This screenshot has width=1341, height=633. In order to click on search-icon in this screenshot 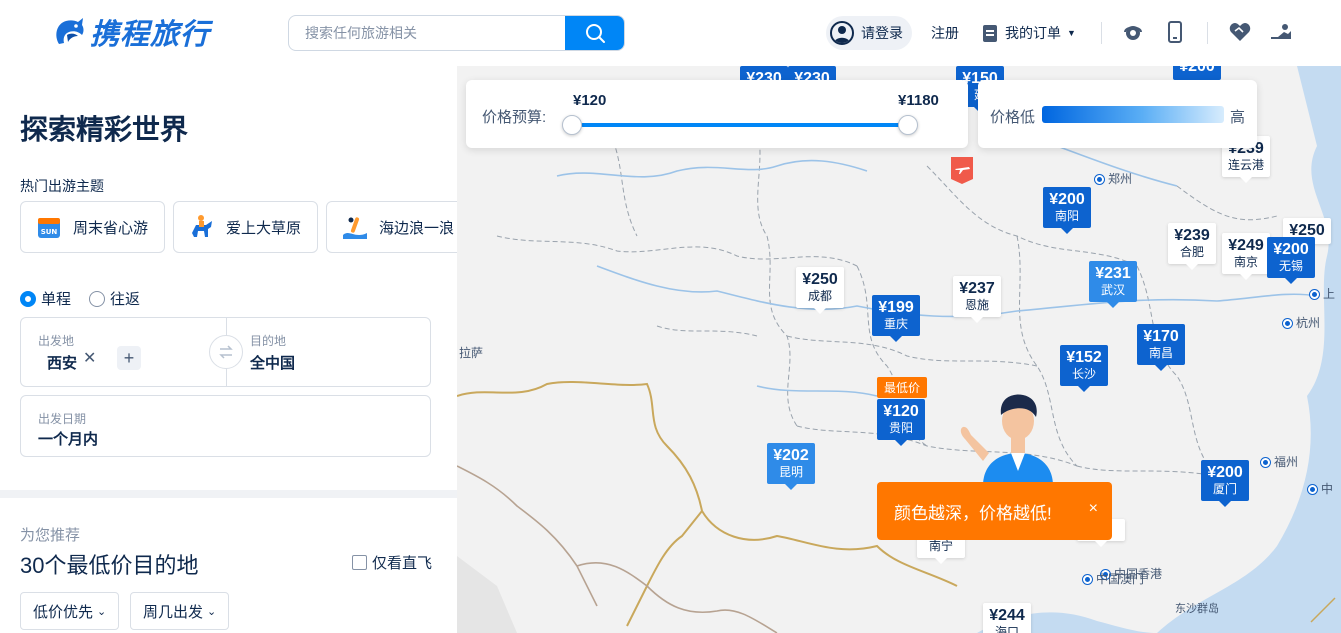, I will do `click(595, 33)`.